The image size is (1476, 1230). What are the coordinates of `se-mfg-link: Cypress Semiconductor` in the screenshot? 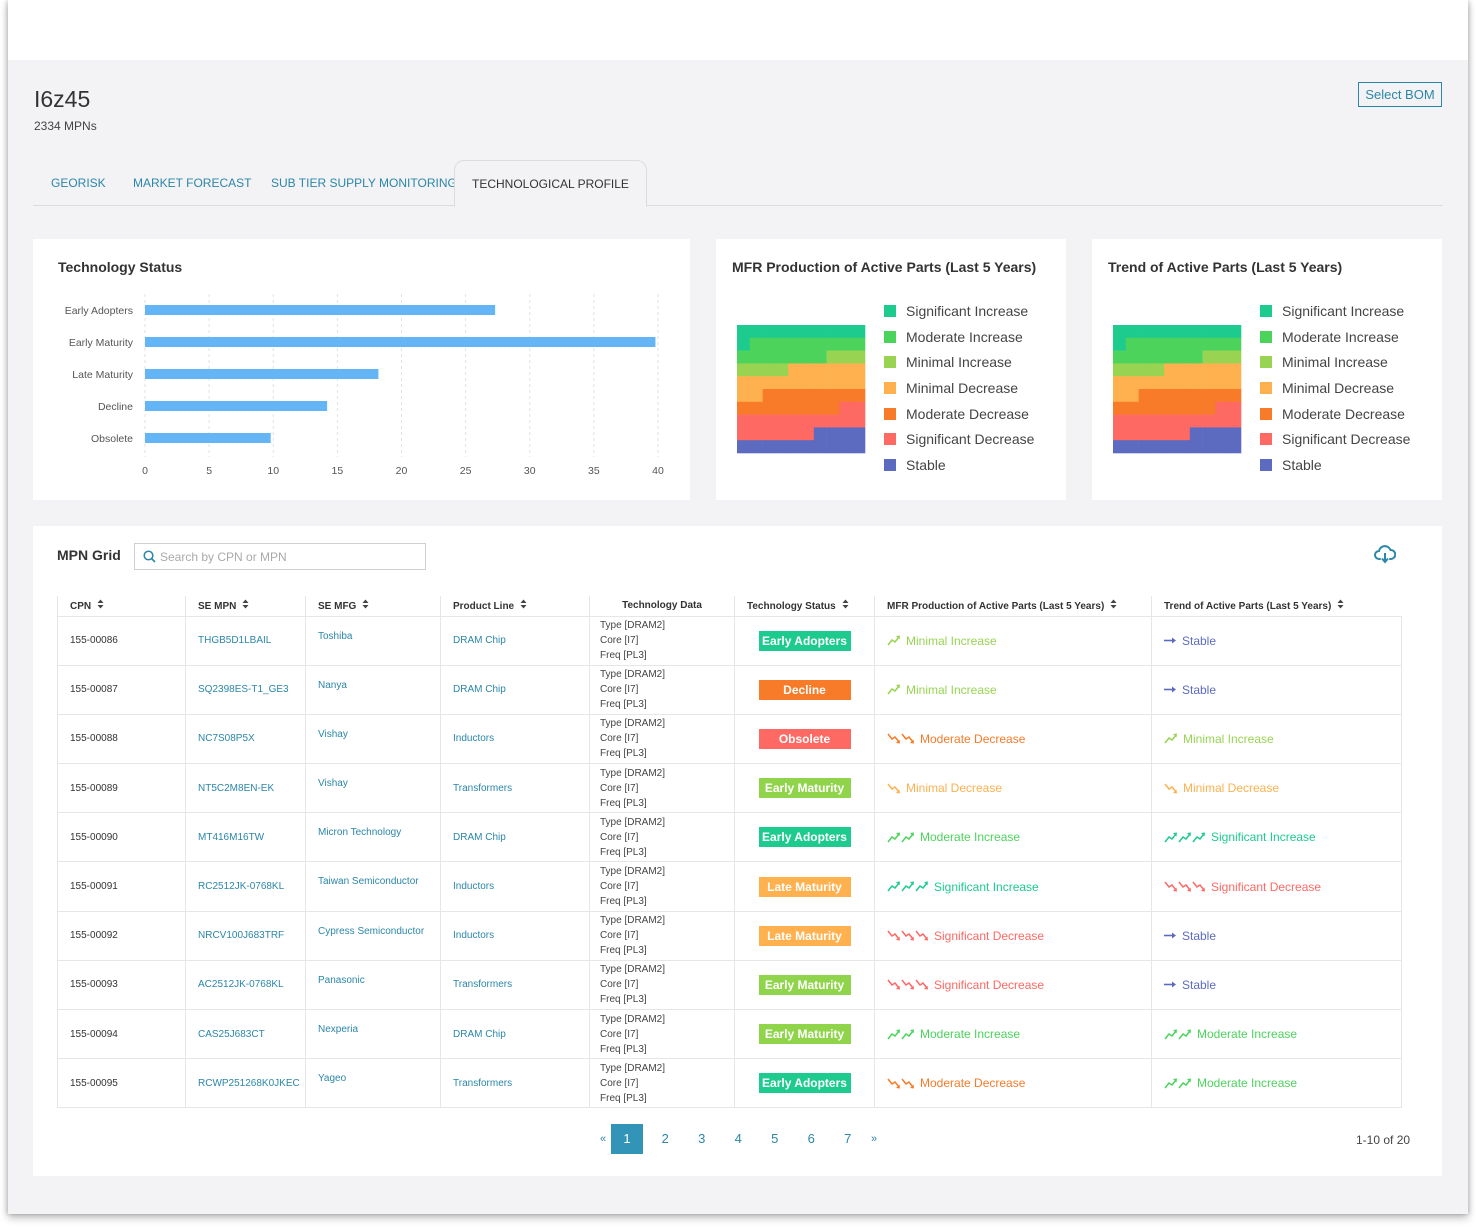 It's located at (371, 931).